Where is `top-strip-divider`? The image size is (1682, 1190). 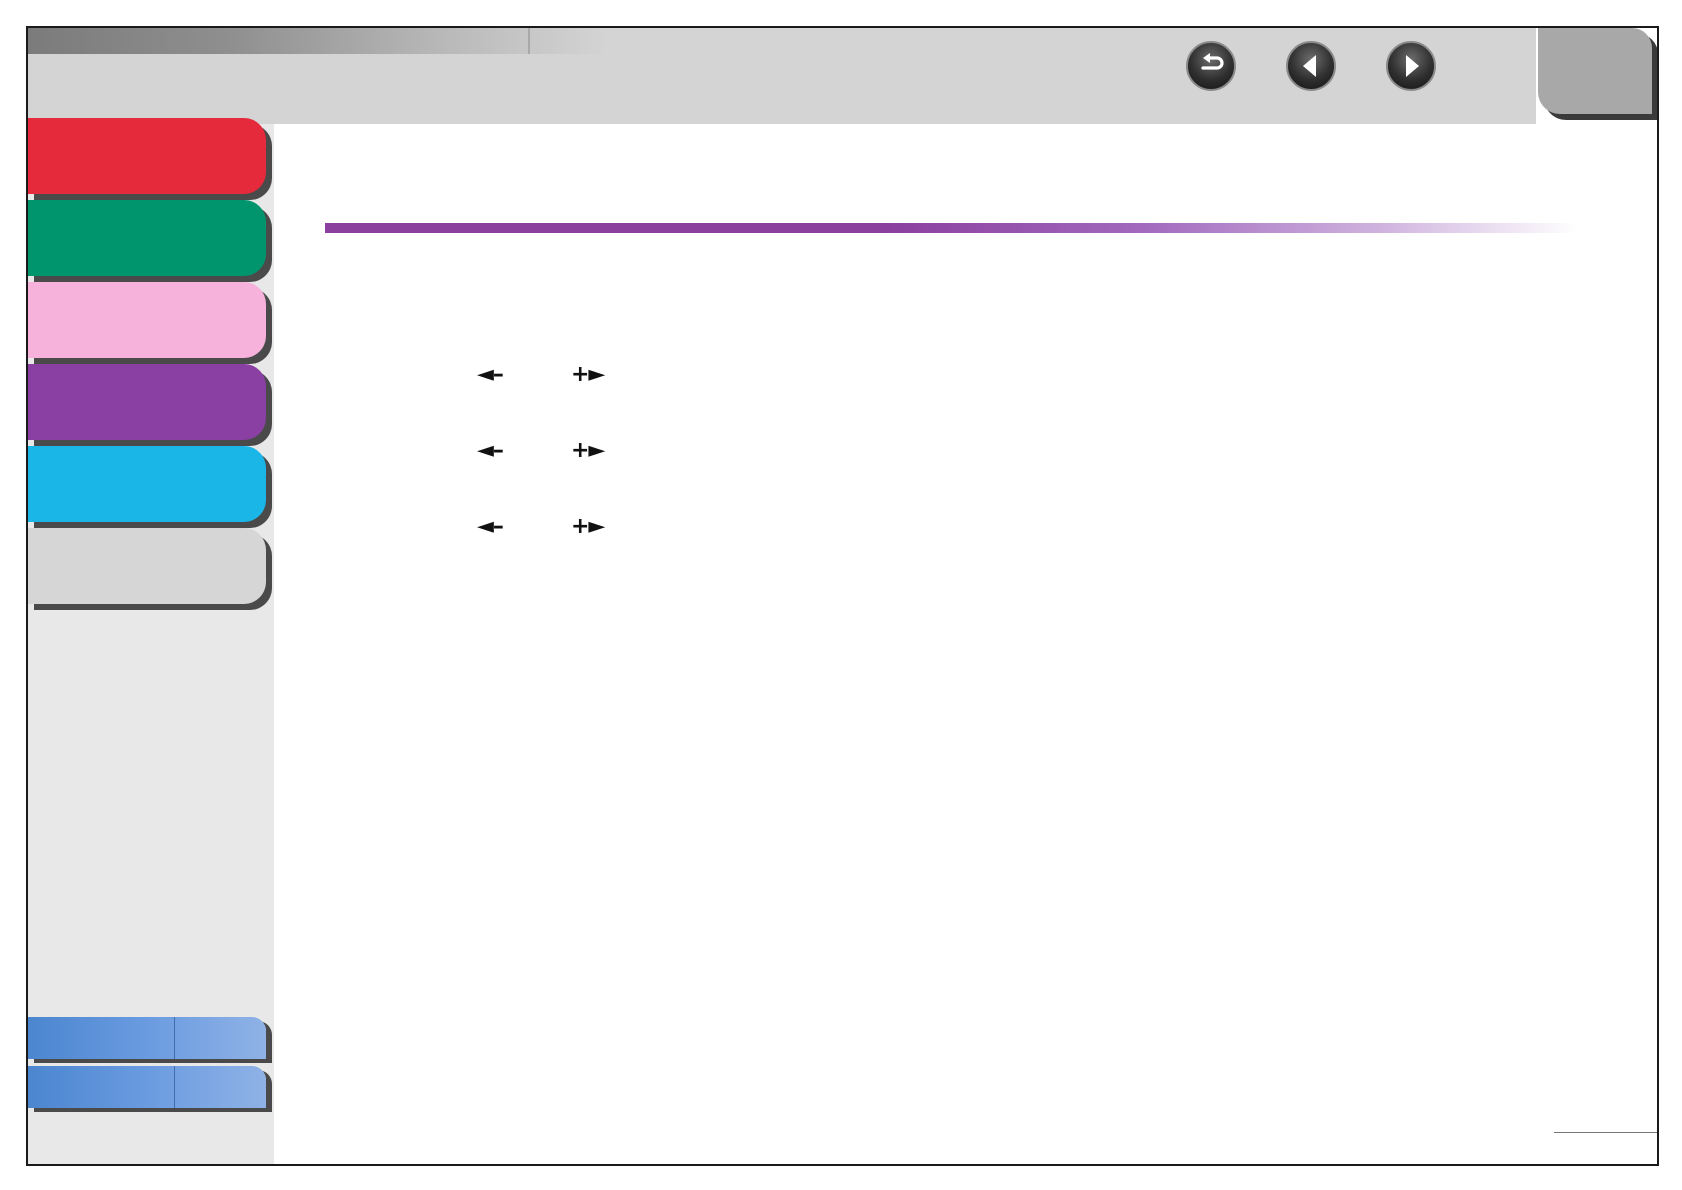 top-strip-divider is located at coordinates (529, 41).